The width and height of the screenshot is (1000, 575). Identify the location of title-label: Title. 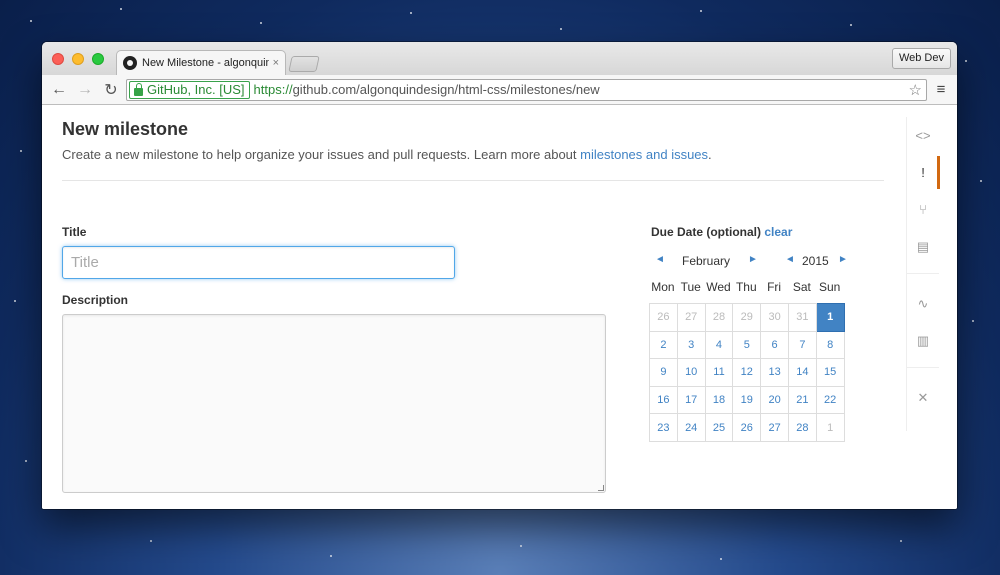
(74, 232).